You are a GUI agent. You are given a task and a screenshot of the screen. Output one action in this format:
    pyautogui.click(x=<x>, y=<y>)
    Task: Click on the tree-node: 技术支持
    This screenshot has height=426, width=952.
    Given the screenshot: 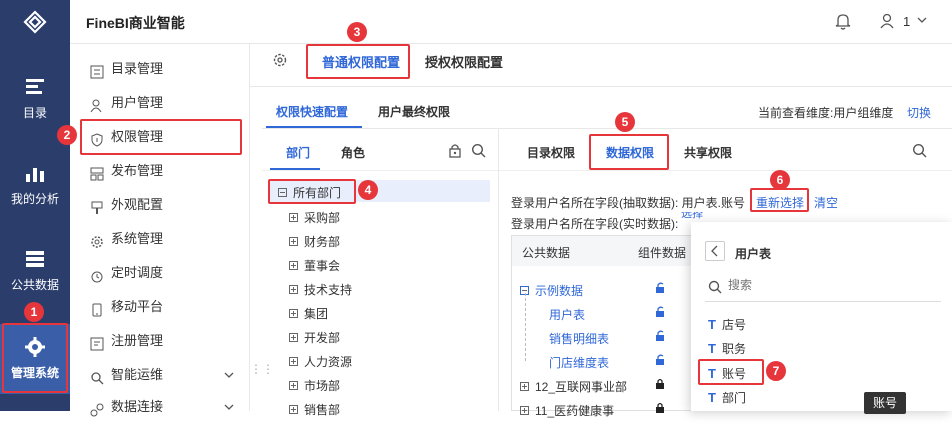 What is the action you would take?
    pyautogui.click(x=320, y=289)
    